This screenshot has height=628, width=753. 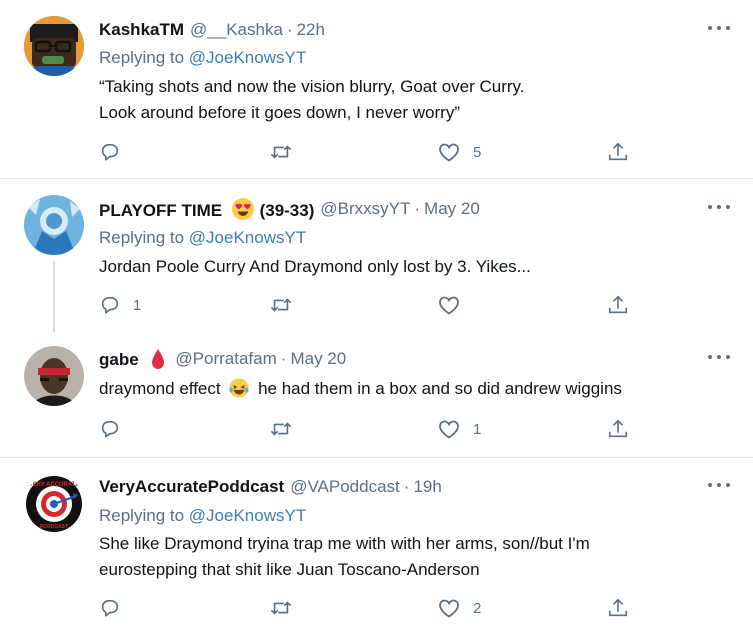 I want to click on tweet-header: PLAYOFF TIME (39-33) @BrxxsyYT · May 20, so click(x=289, y=209).